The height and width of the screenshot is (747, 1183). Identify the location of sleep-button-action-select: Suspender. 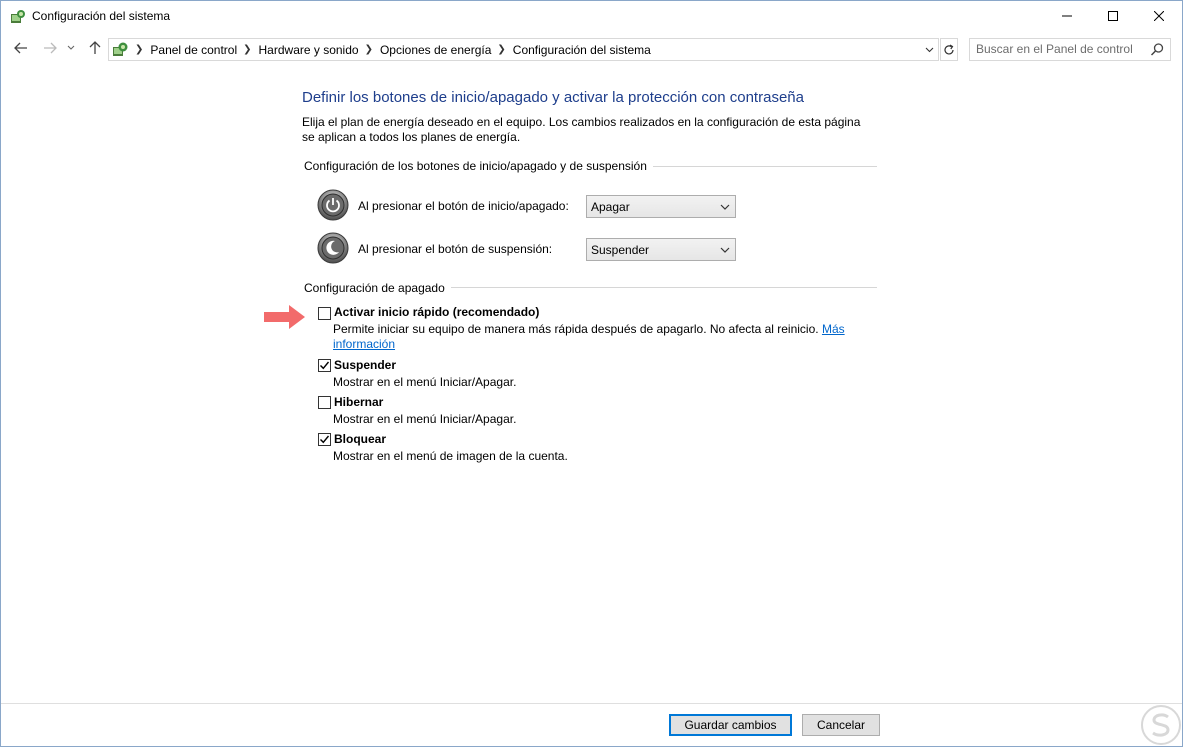
(661, 249).